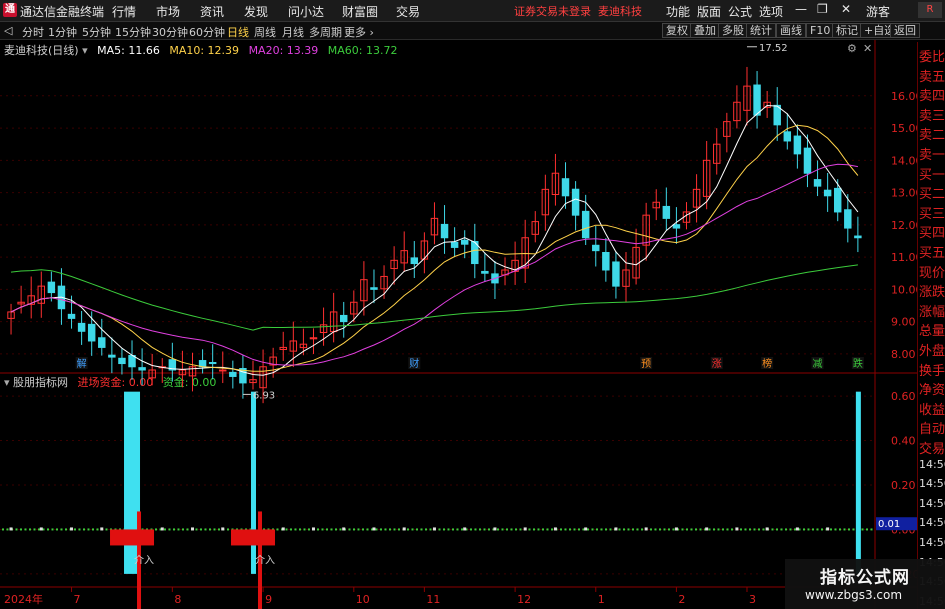 The width and height of the screenshot is (945, 609). What do you see at coordinates (858, 363) in the screenshot?
I see `event-marker-label: 跌` at bounding box center [858, 363].